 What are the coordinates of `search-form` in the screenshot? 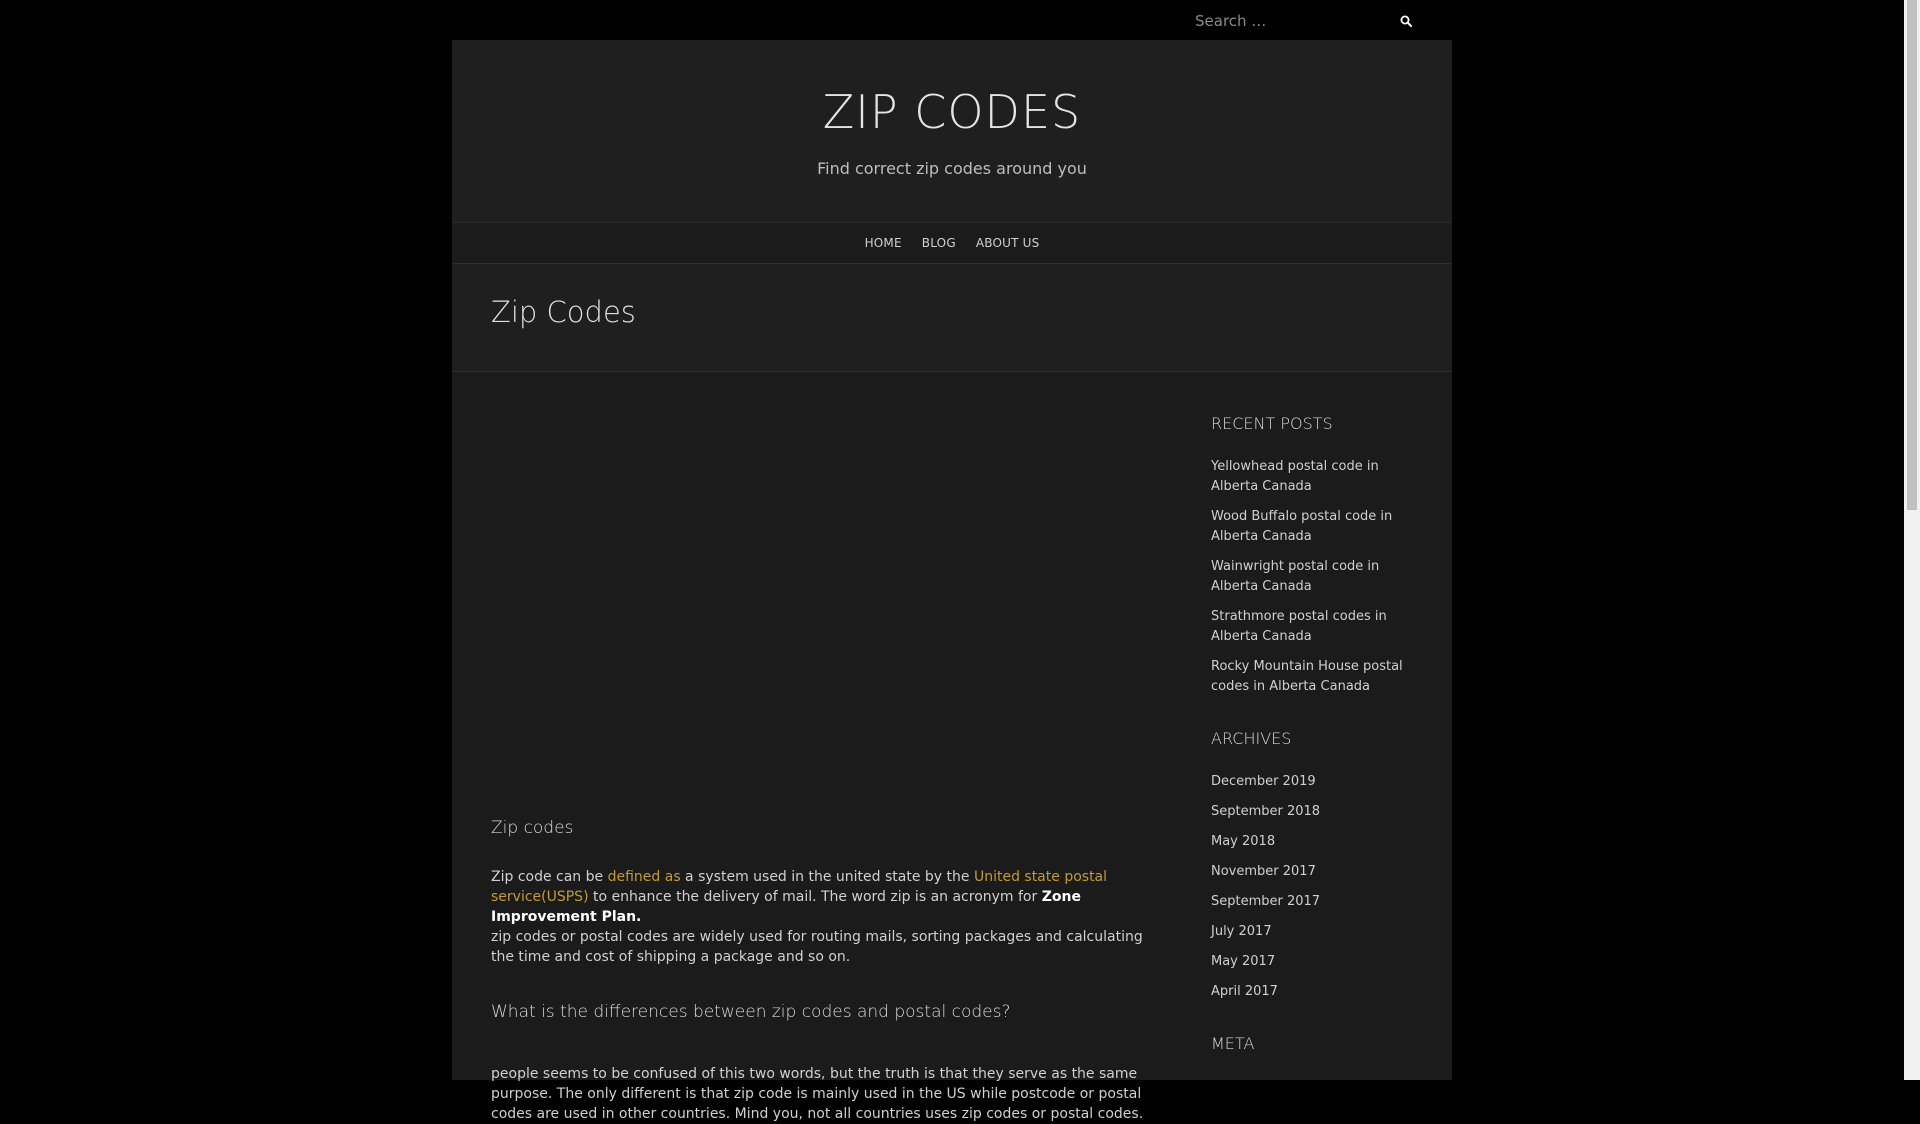 It's located at (1303, 21).